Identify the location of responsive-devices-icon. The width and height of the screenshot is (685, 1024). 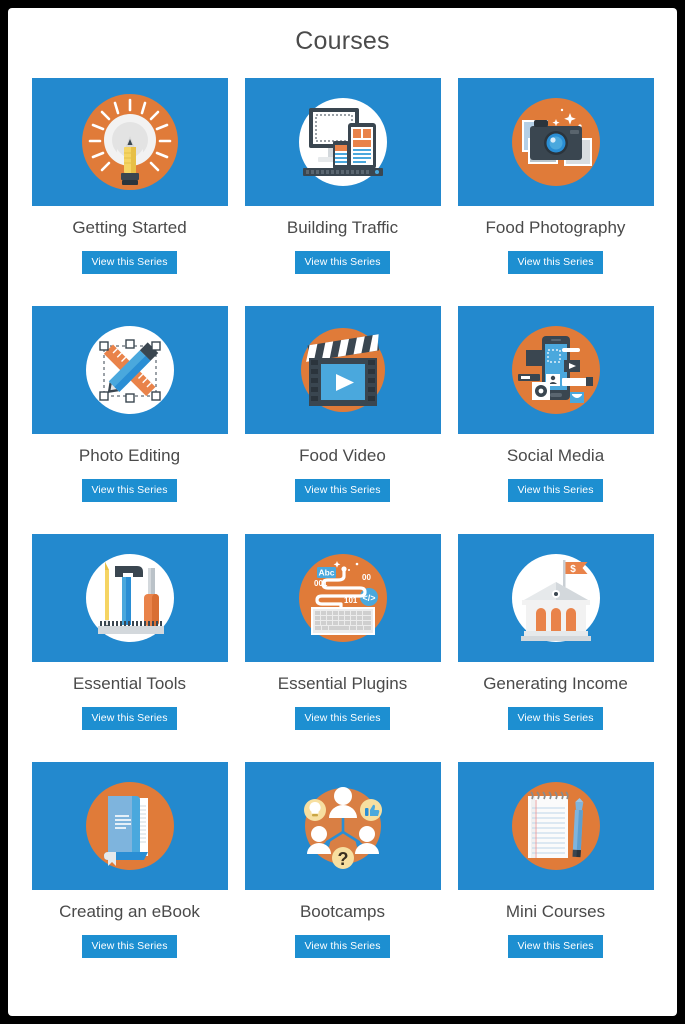
(342, 142).